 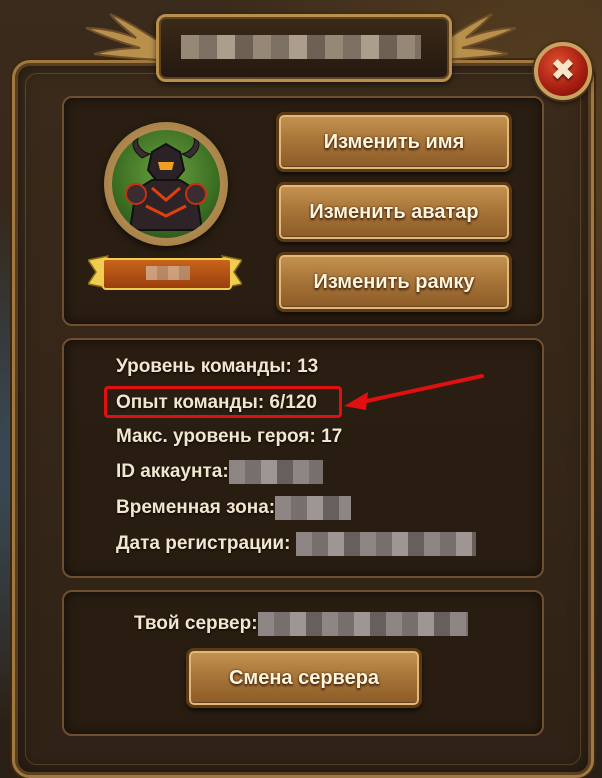 I want to click on player-name, so click(x=168, y=273).